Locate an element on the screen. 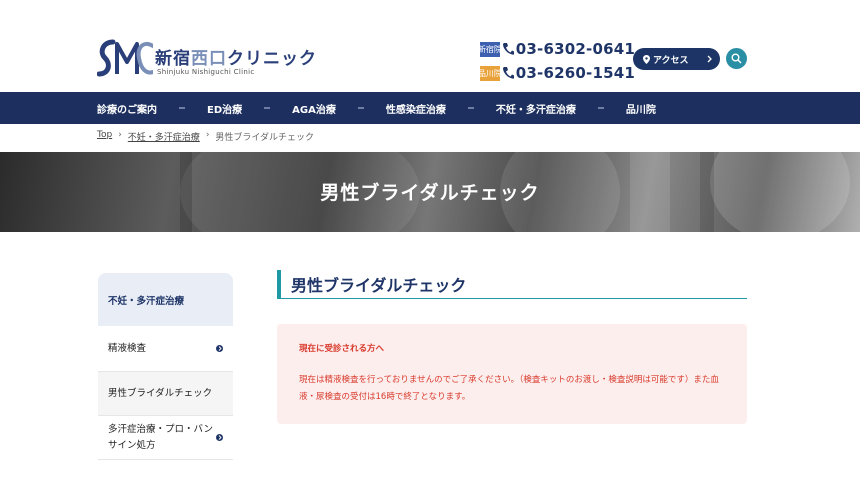  breadcrumb: Top › 不妊・多汗症治療 › 男性ブライダルチェック is located at coordinates (205, 136).